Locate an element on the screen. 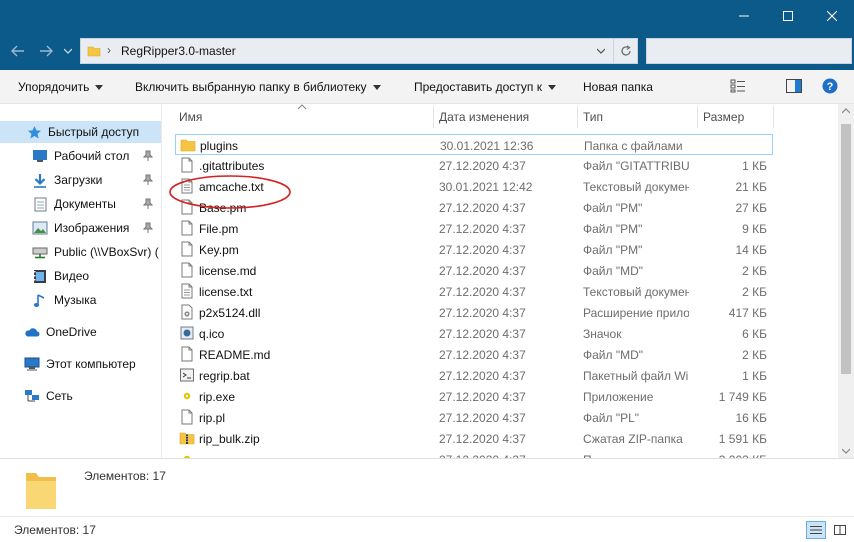 The height and width of the screenshot is (542, 854). close-button is located at coordinates (832, 16).